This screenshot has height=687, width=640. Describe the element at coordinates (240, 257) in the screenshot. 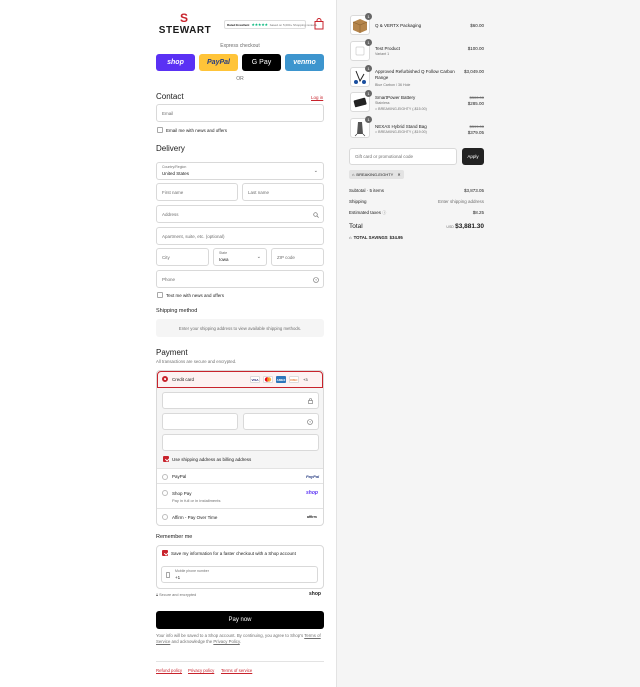

I see `state-select: State Iowa ⌄` at that location.